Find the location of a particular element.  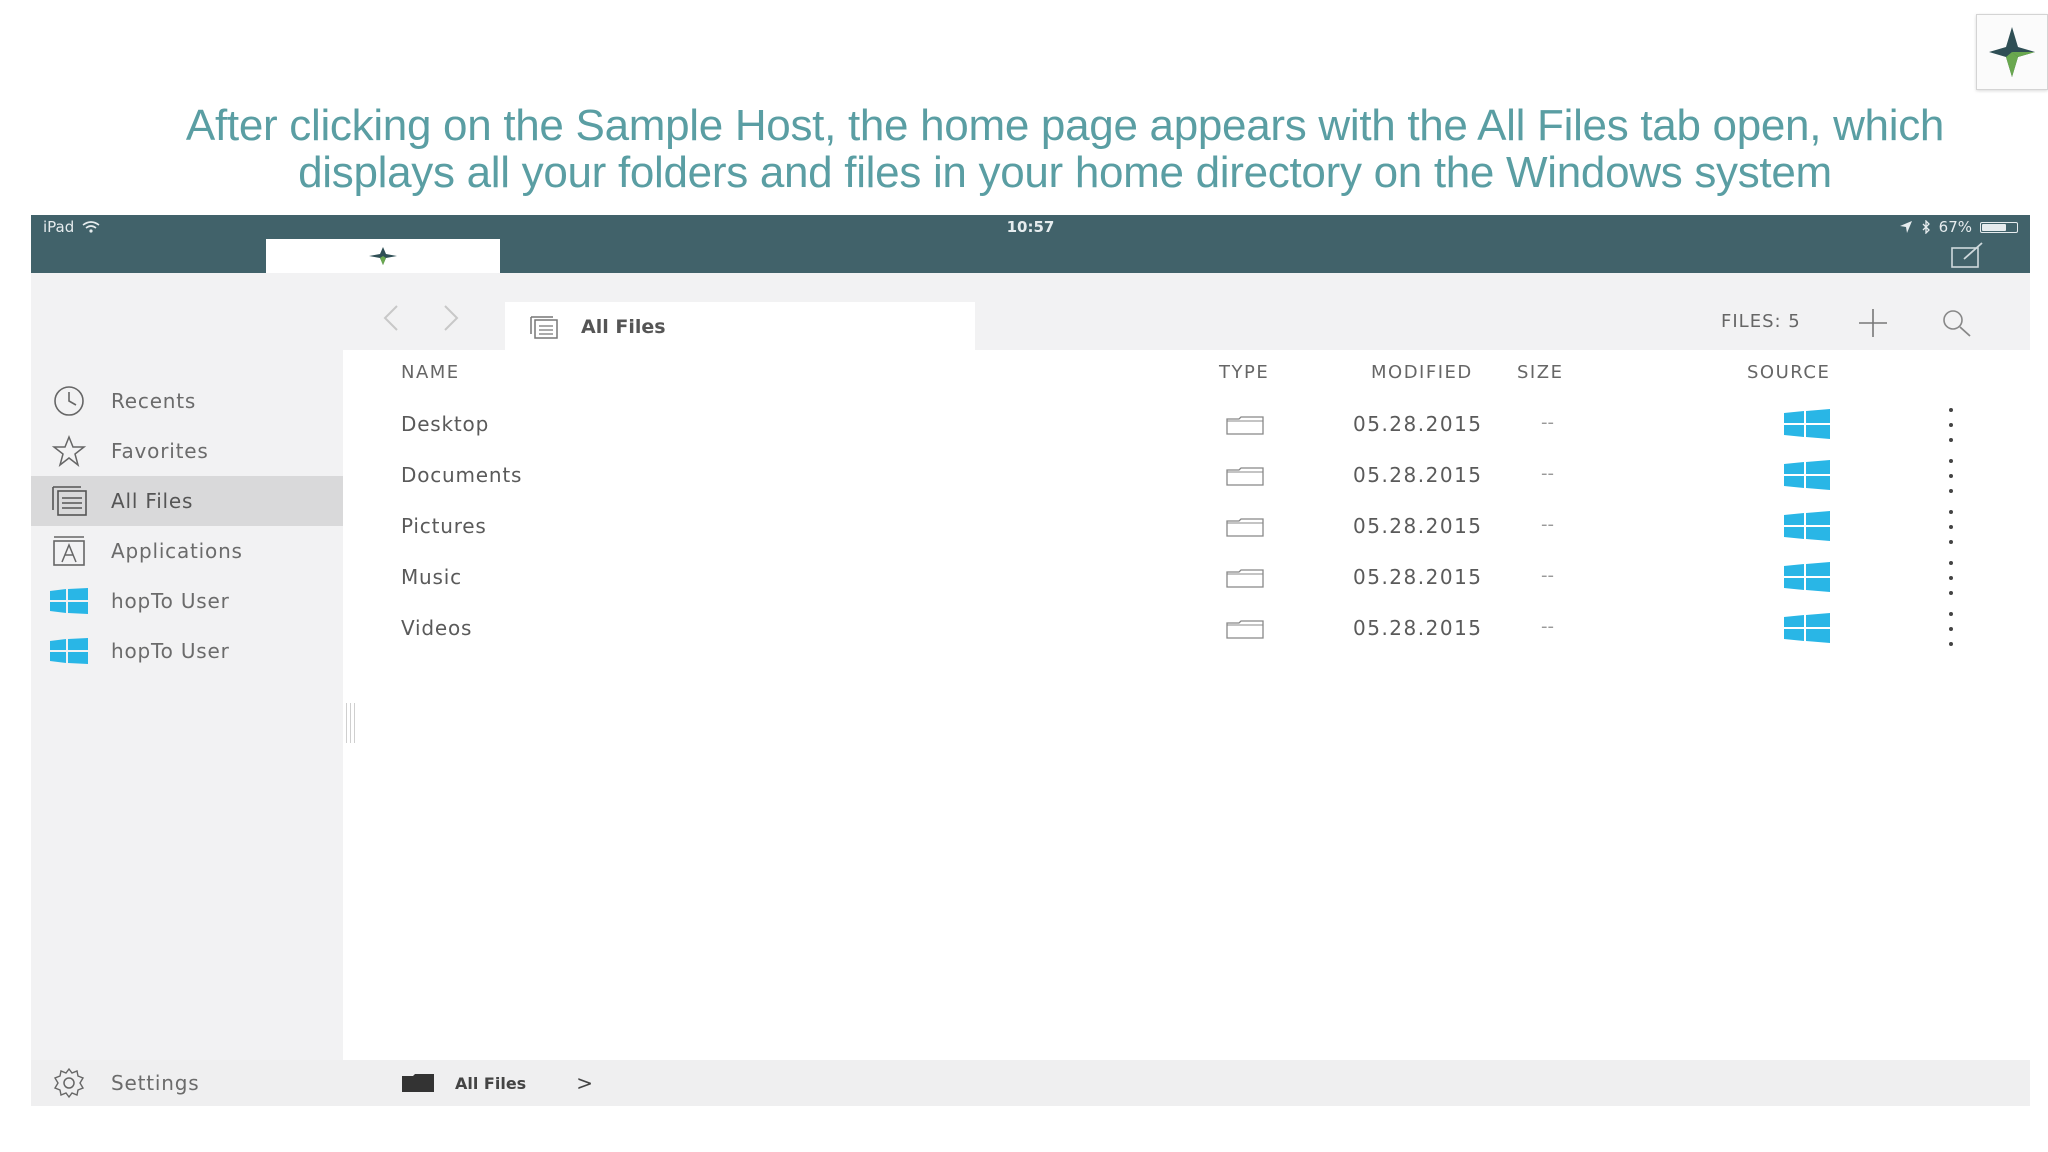

chevron-right-icon: > is located at coordinates (584, 1083).